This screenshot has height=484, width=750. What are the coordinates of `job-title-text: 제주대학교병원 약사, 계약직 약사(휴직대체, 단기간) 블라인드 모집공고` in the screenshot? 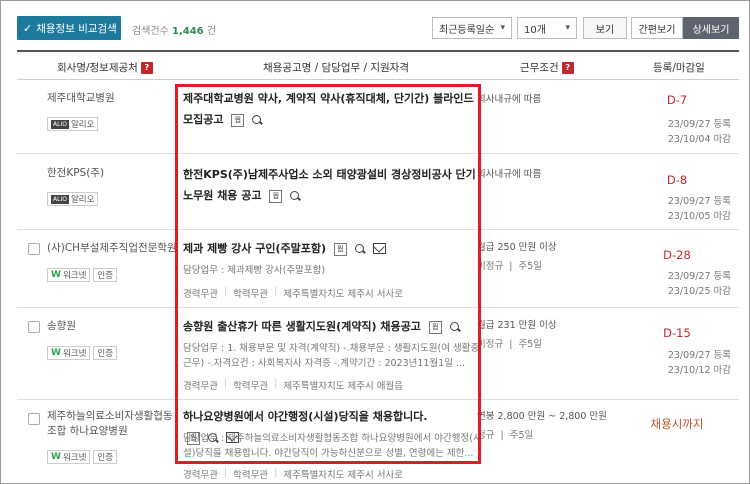 It's located at (328, 109).